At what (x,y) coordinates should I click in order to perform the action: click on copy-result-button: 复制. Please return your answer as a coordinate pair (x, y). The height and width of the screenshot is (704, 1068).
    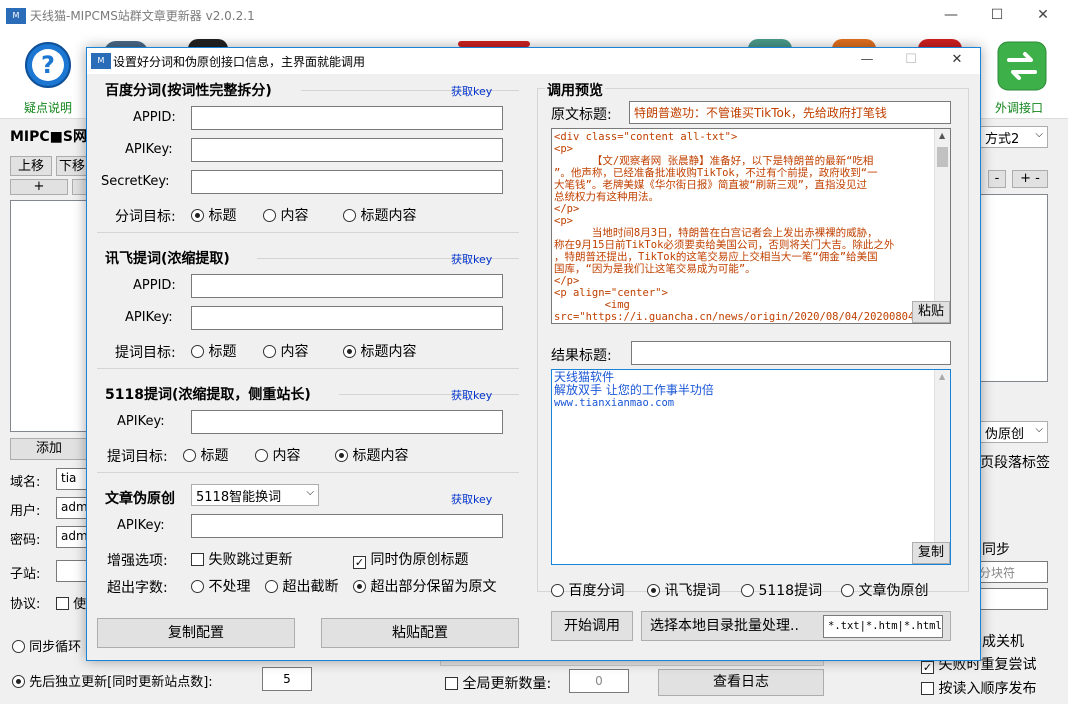
    Looking at the image, I should click on (931, 553).